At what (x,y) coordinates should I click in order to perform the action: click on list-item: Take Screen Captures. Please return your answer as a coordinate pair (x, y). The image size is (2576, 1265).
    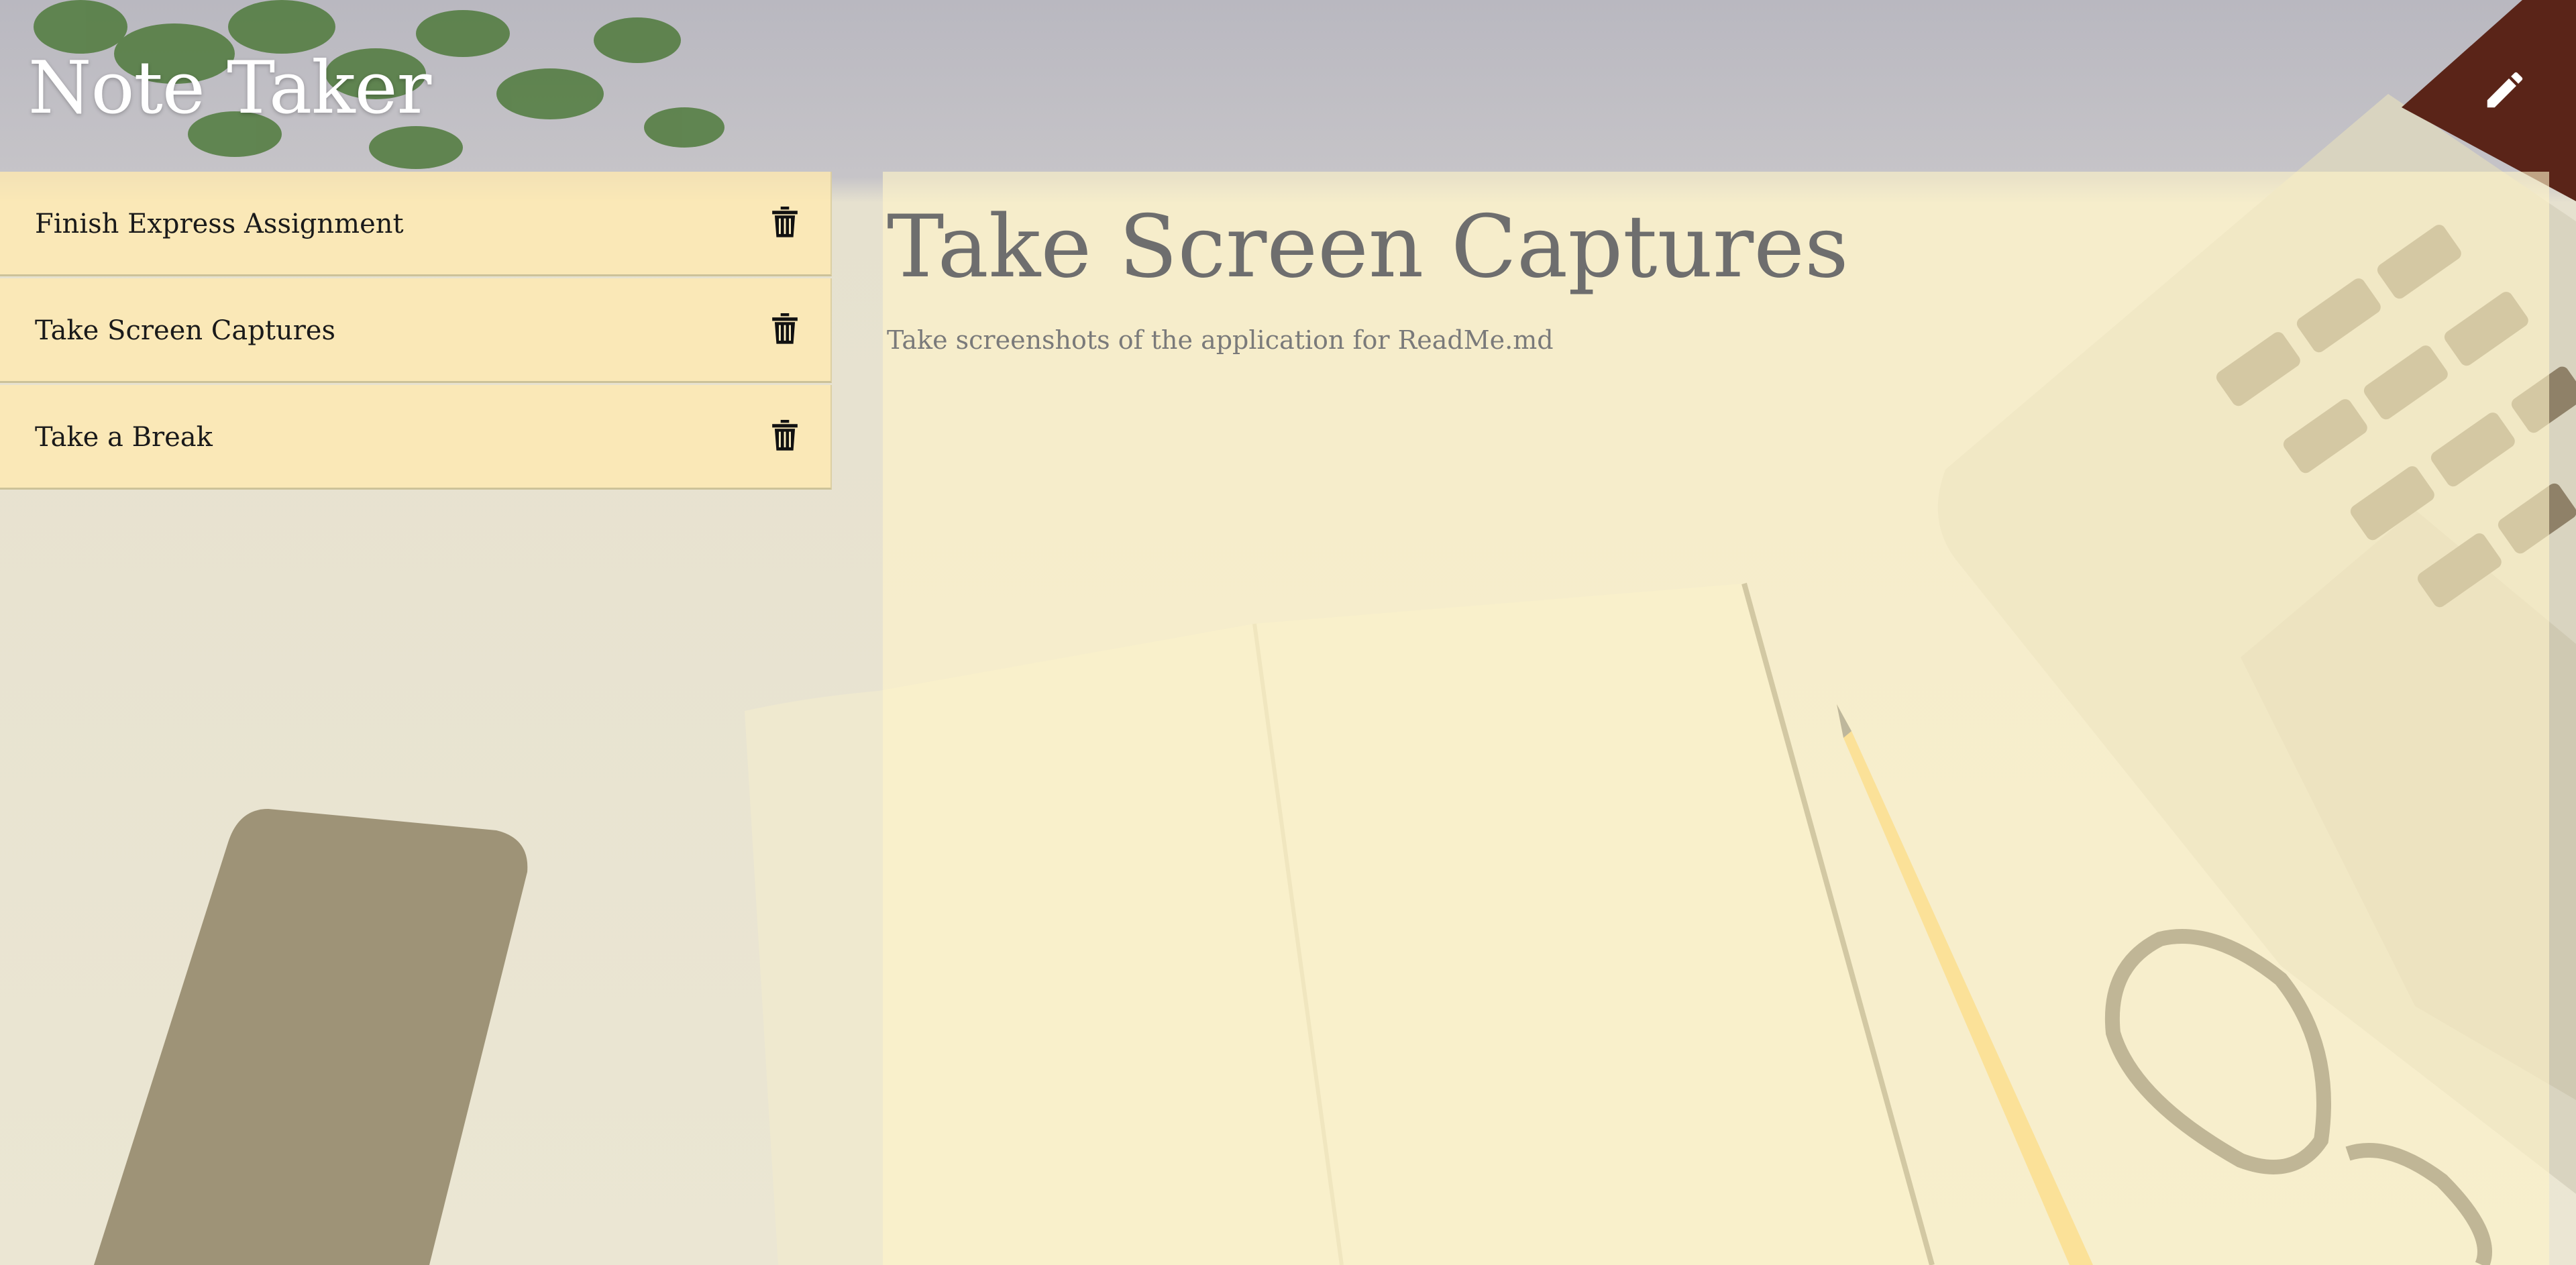
    Looking at the image, I should click on (416, 330).